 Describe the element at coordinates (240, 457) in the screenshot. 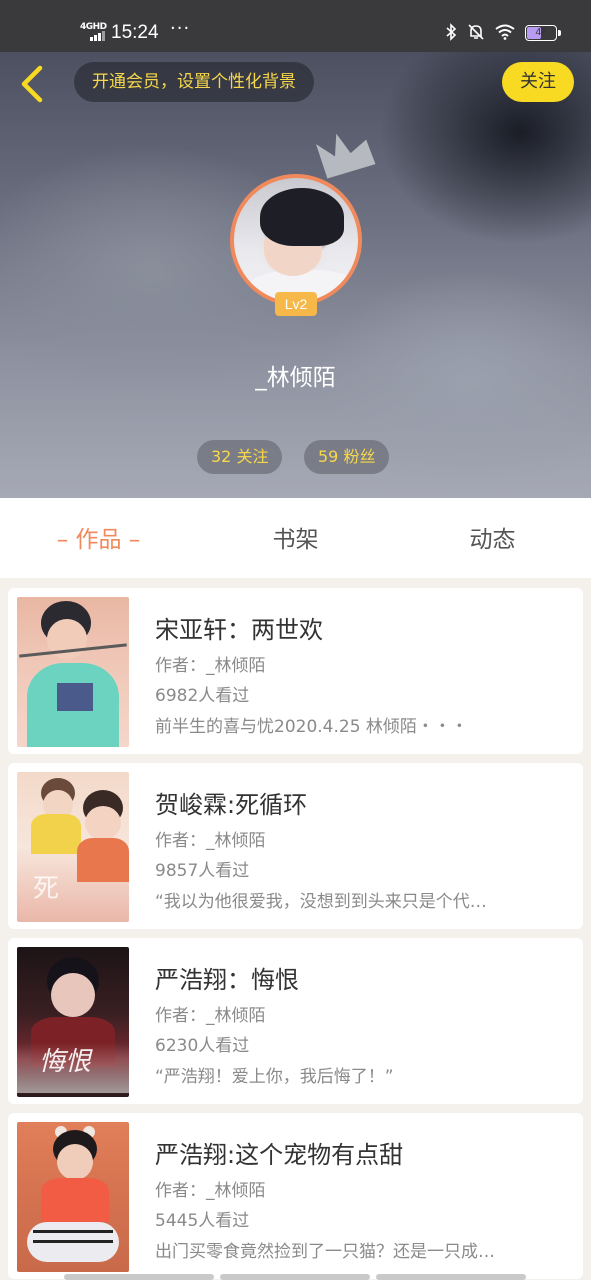

I see `following-count: 32 关注` at that location.